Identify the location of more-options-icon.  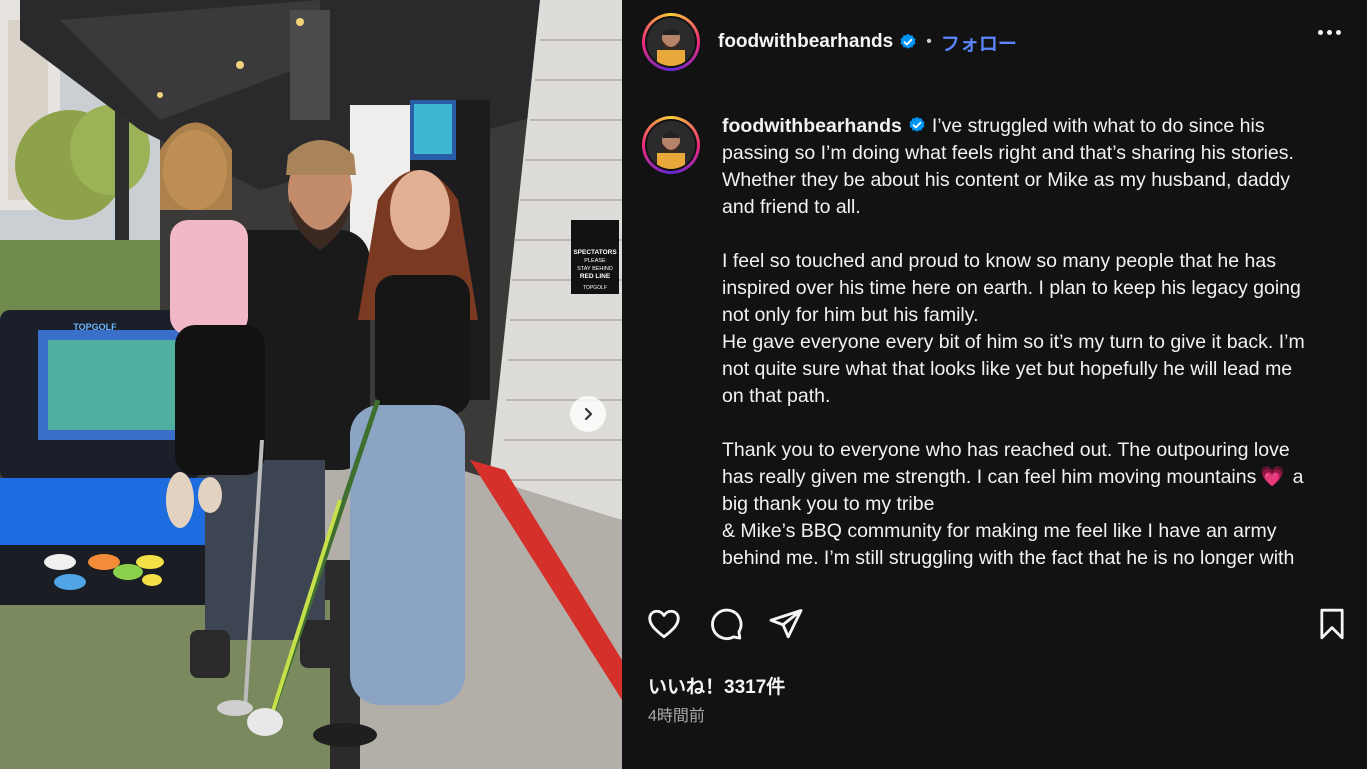
(1329, 32).